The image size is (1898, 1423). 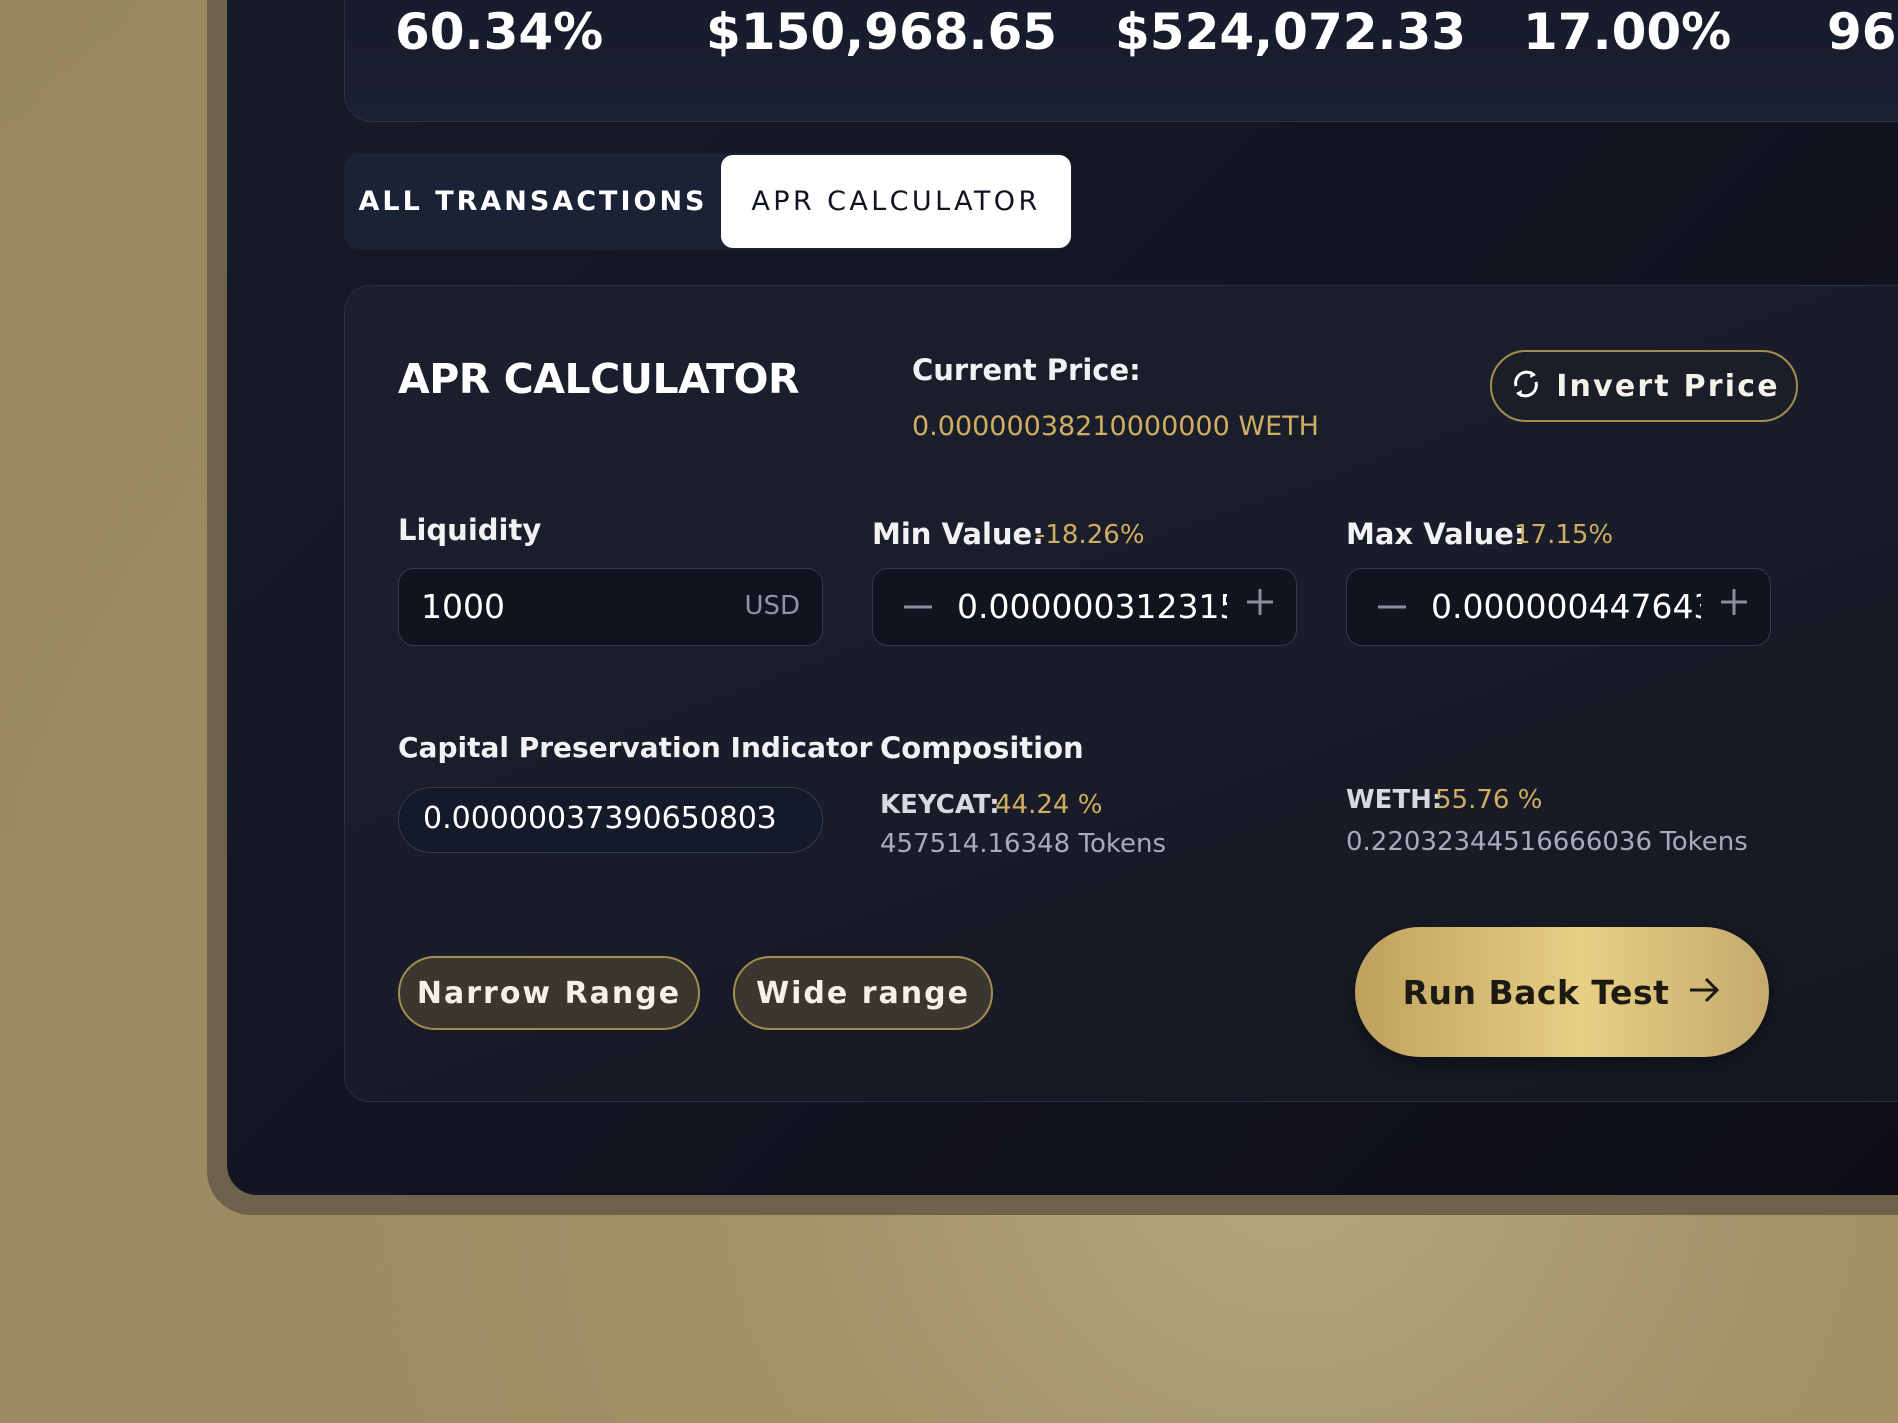 I want to click on max-value-percent: 17.15%, so click(x=1564, y=535).